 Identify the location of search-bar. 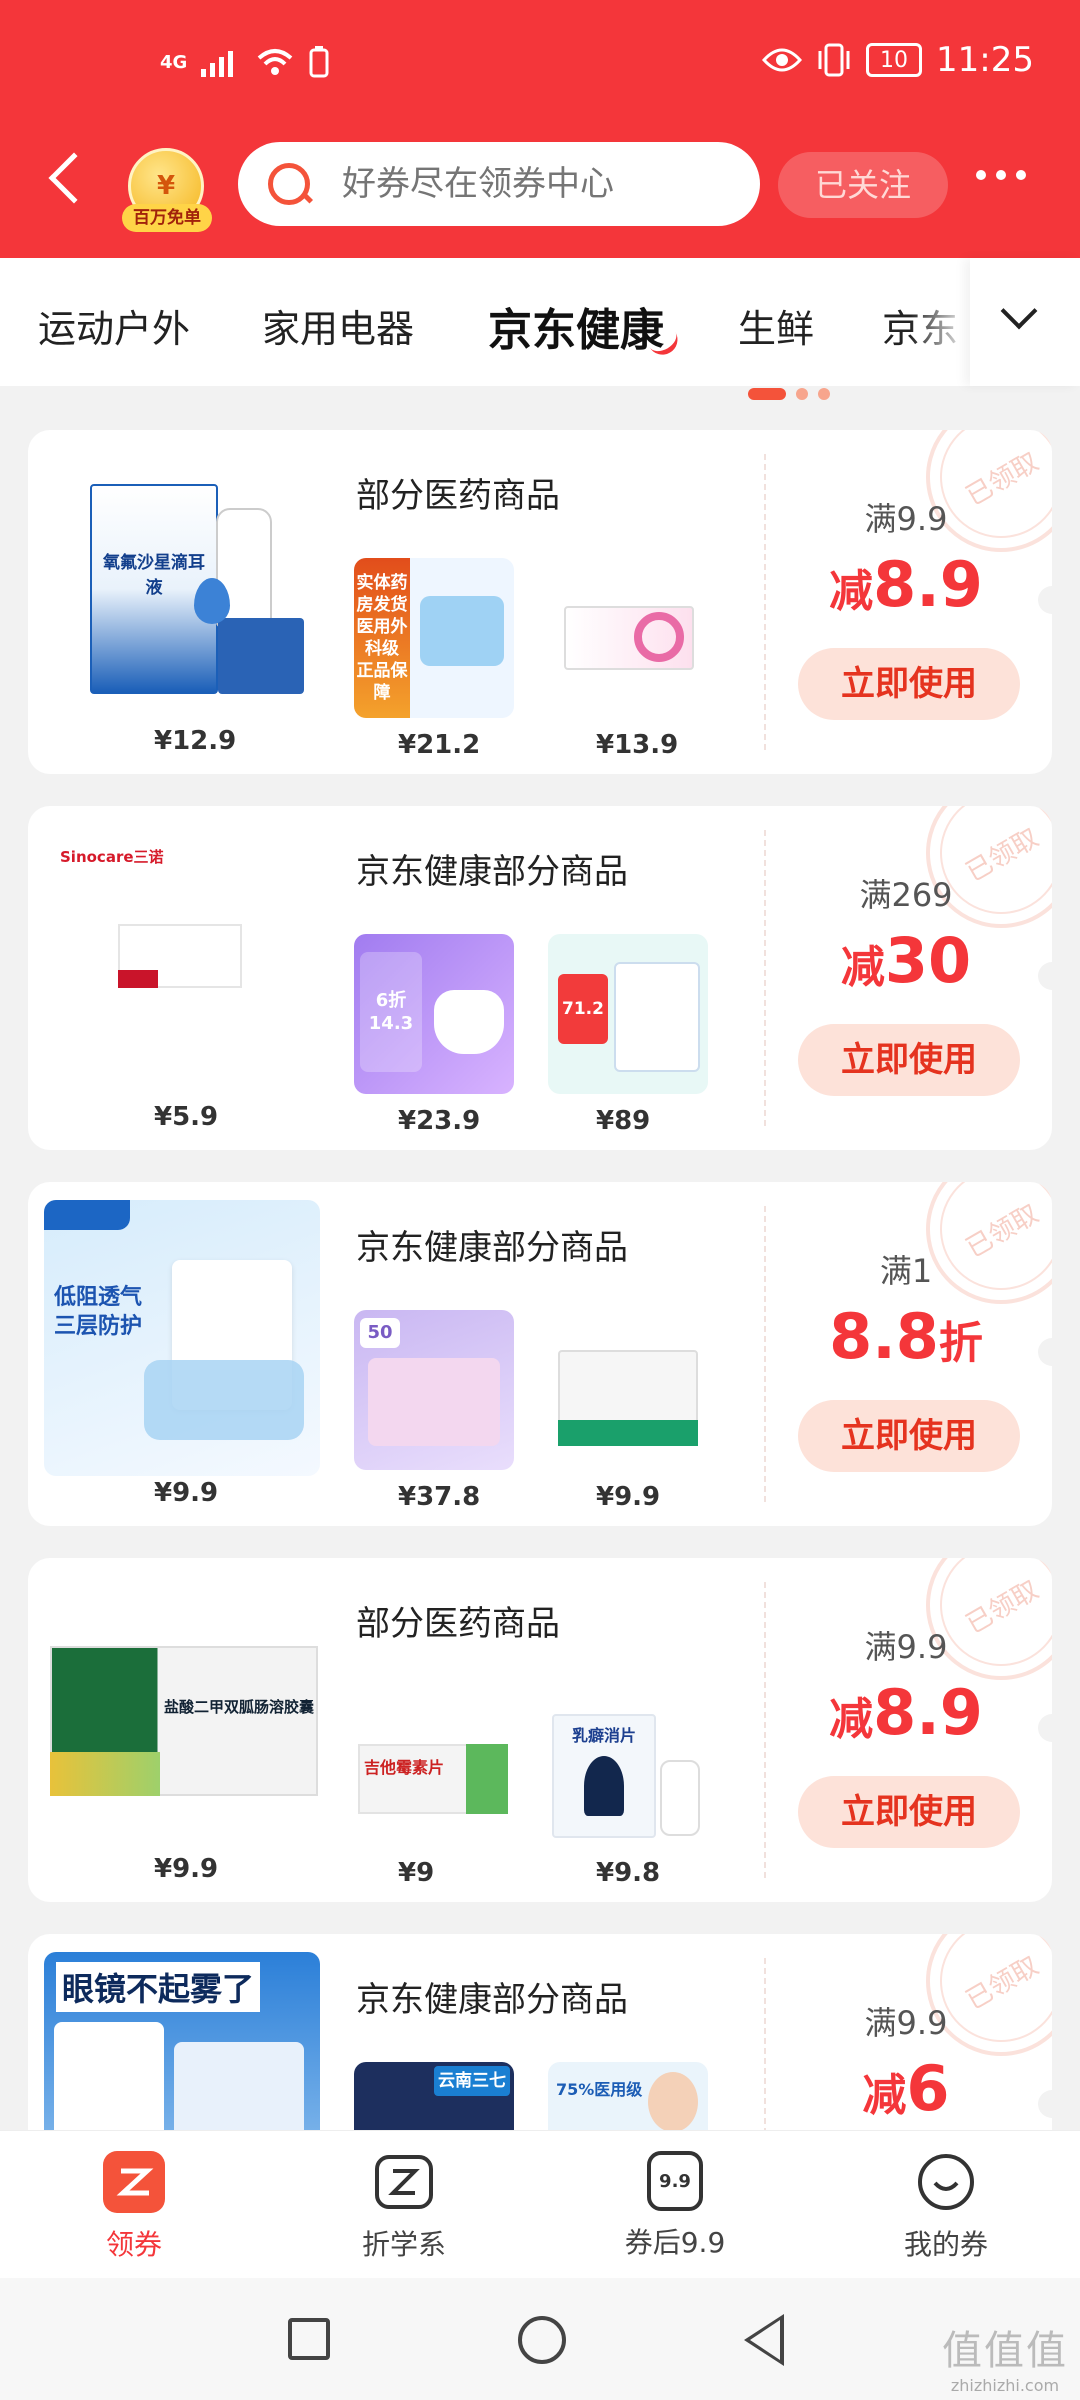
(499, 184).